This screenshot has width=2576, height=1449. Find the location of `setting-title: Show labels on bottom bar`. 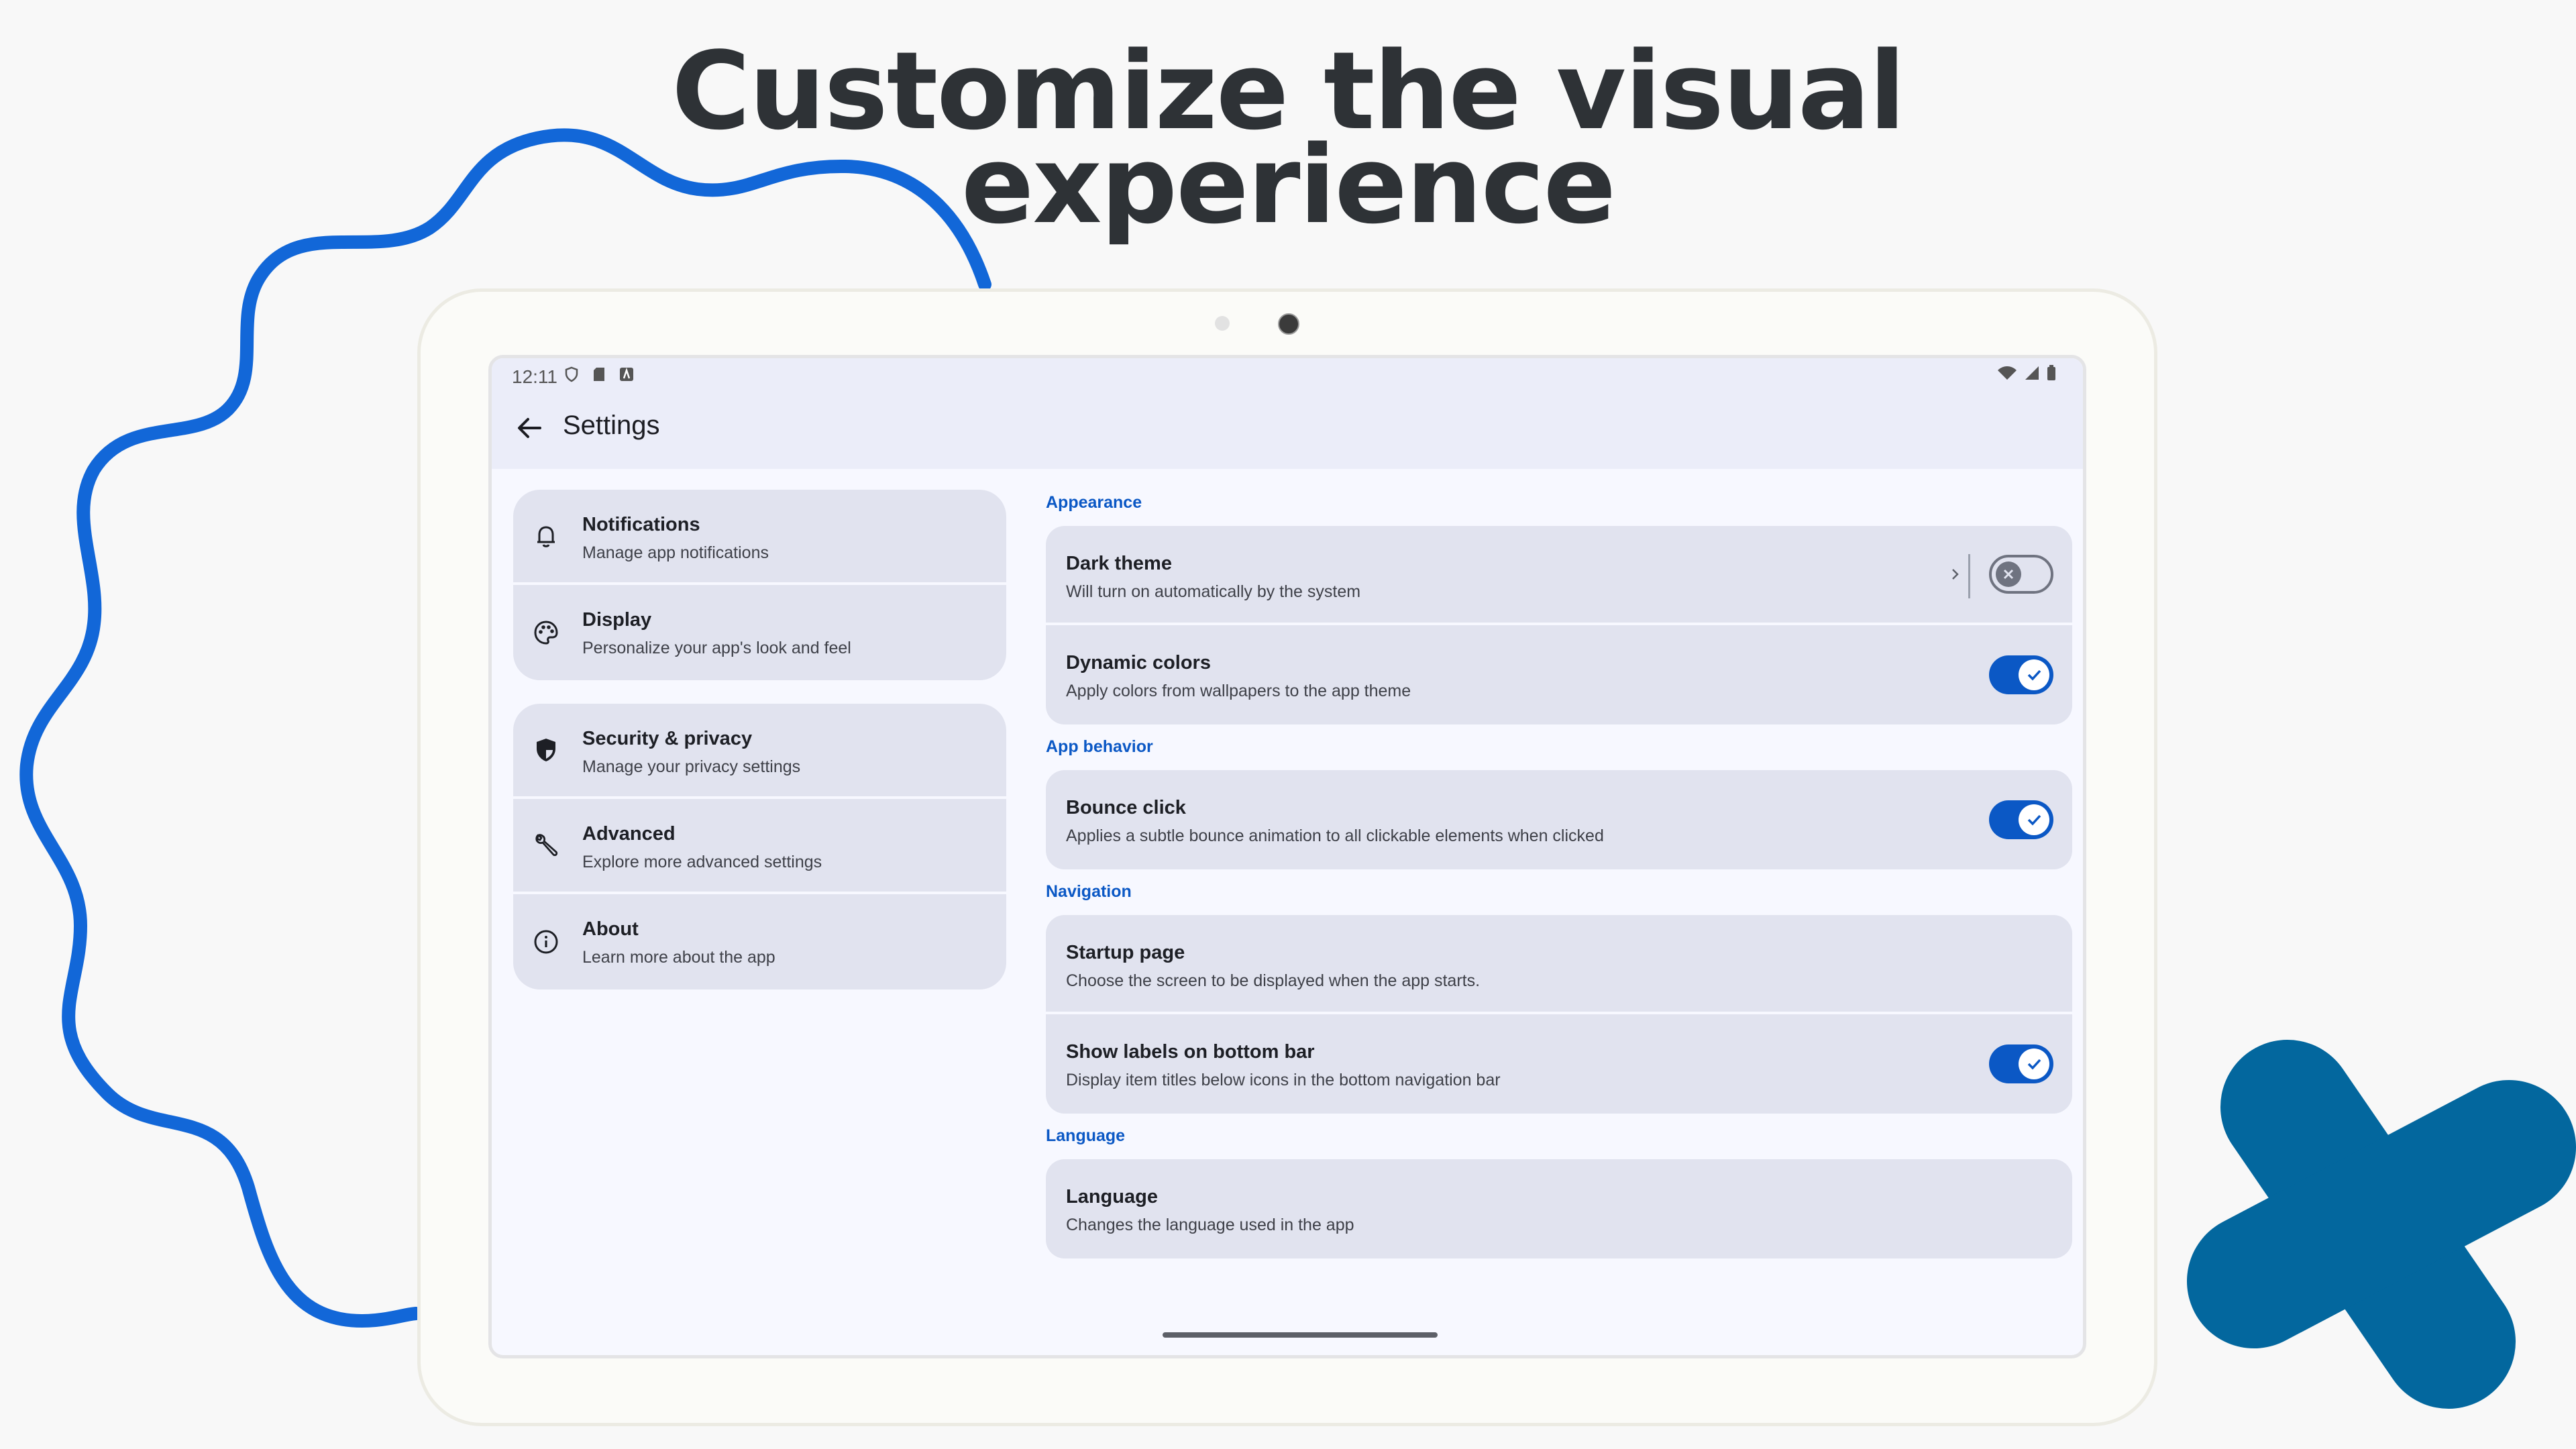

setting-title: Show labels on bottom bar is located at coordinates (1190, 1052).